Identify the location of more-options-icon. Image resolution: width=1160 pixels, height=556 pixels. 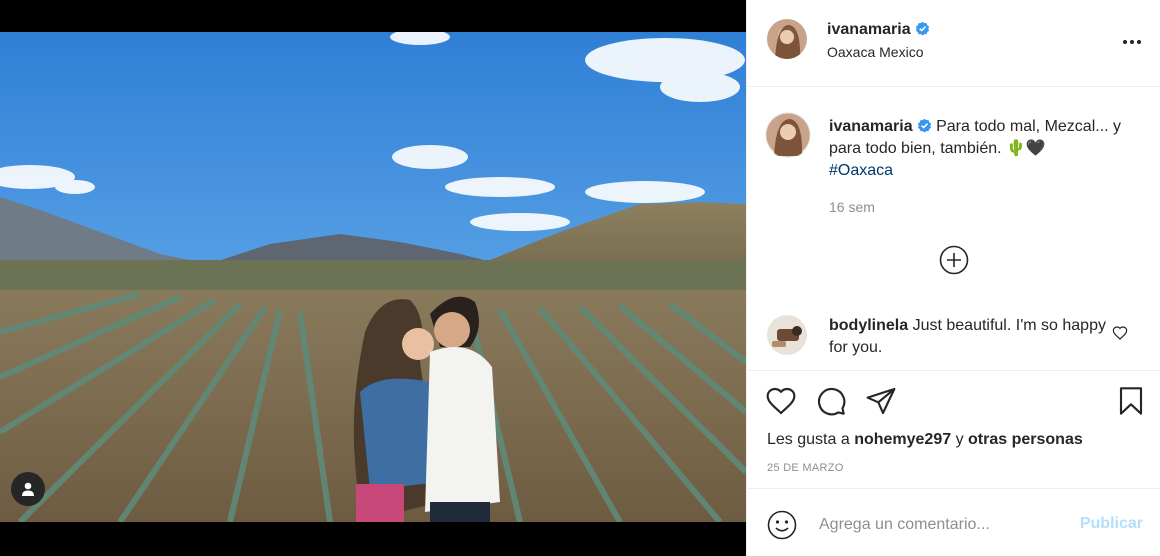
(1132, 42).